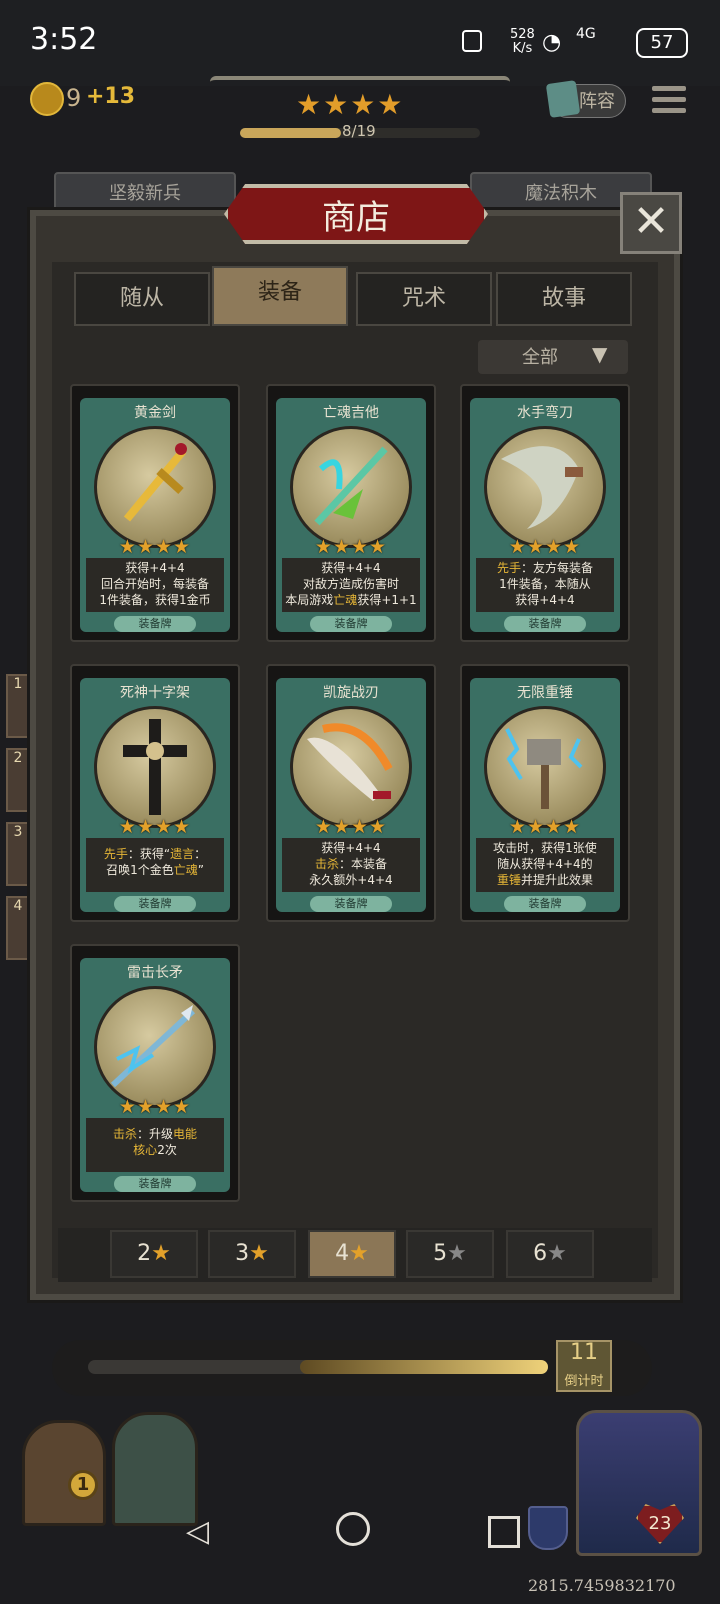 This screenshot has width=720, height=1604. What do you see at coordinates (584, 1352) in the screenshot?
I see `countdown-number: 11` at bounding box center [584, 1352].